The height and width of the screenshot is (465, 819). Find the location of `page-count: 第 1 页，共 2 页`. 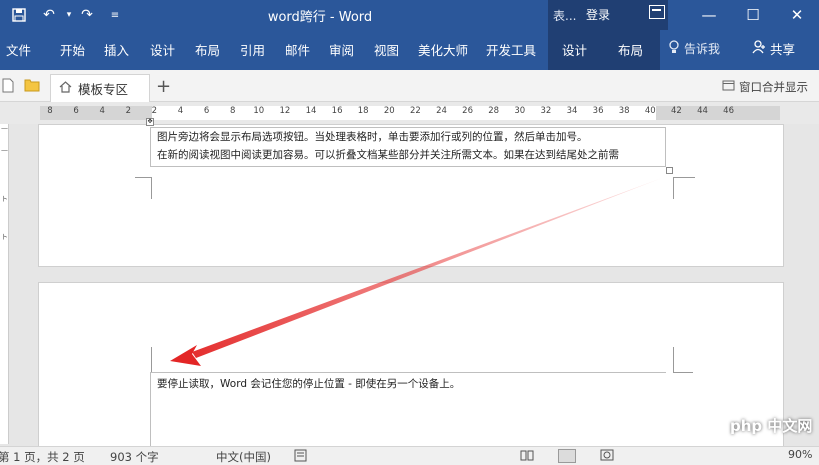

page-count: 第 1 页，共 2 页 is located at coordinates (42, 457).